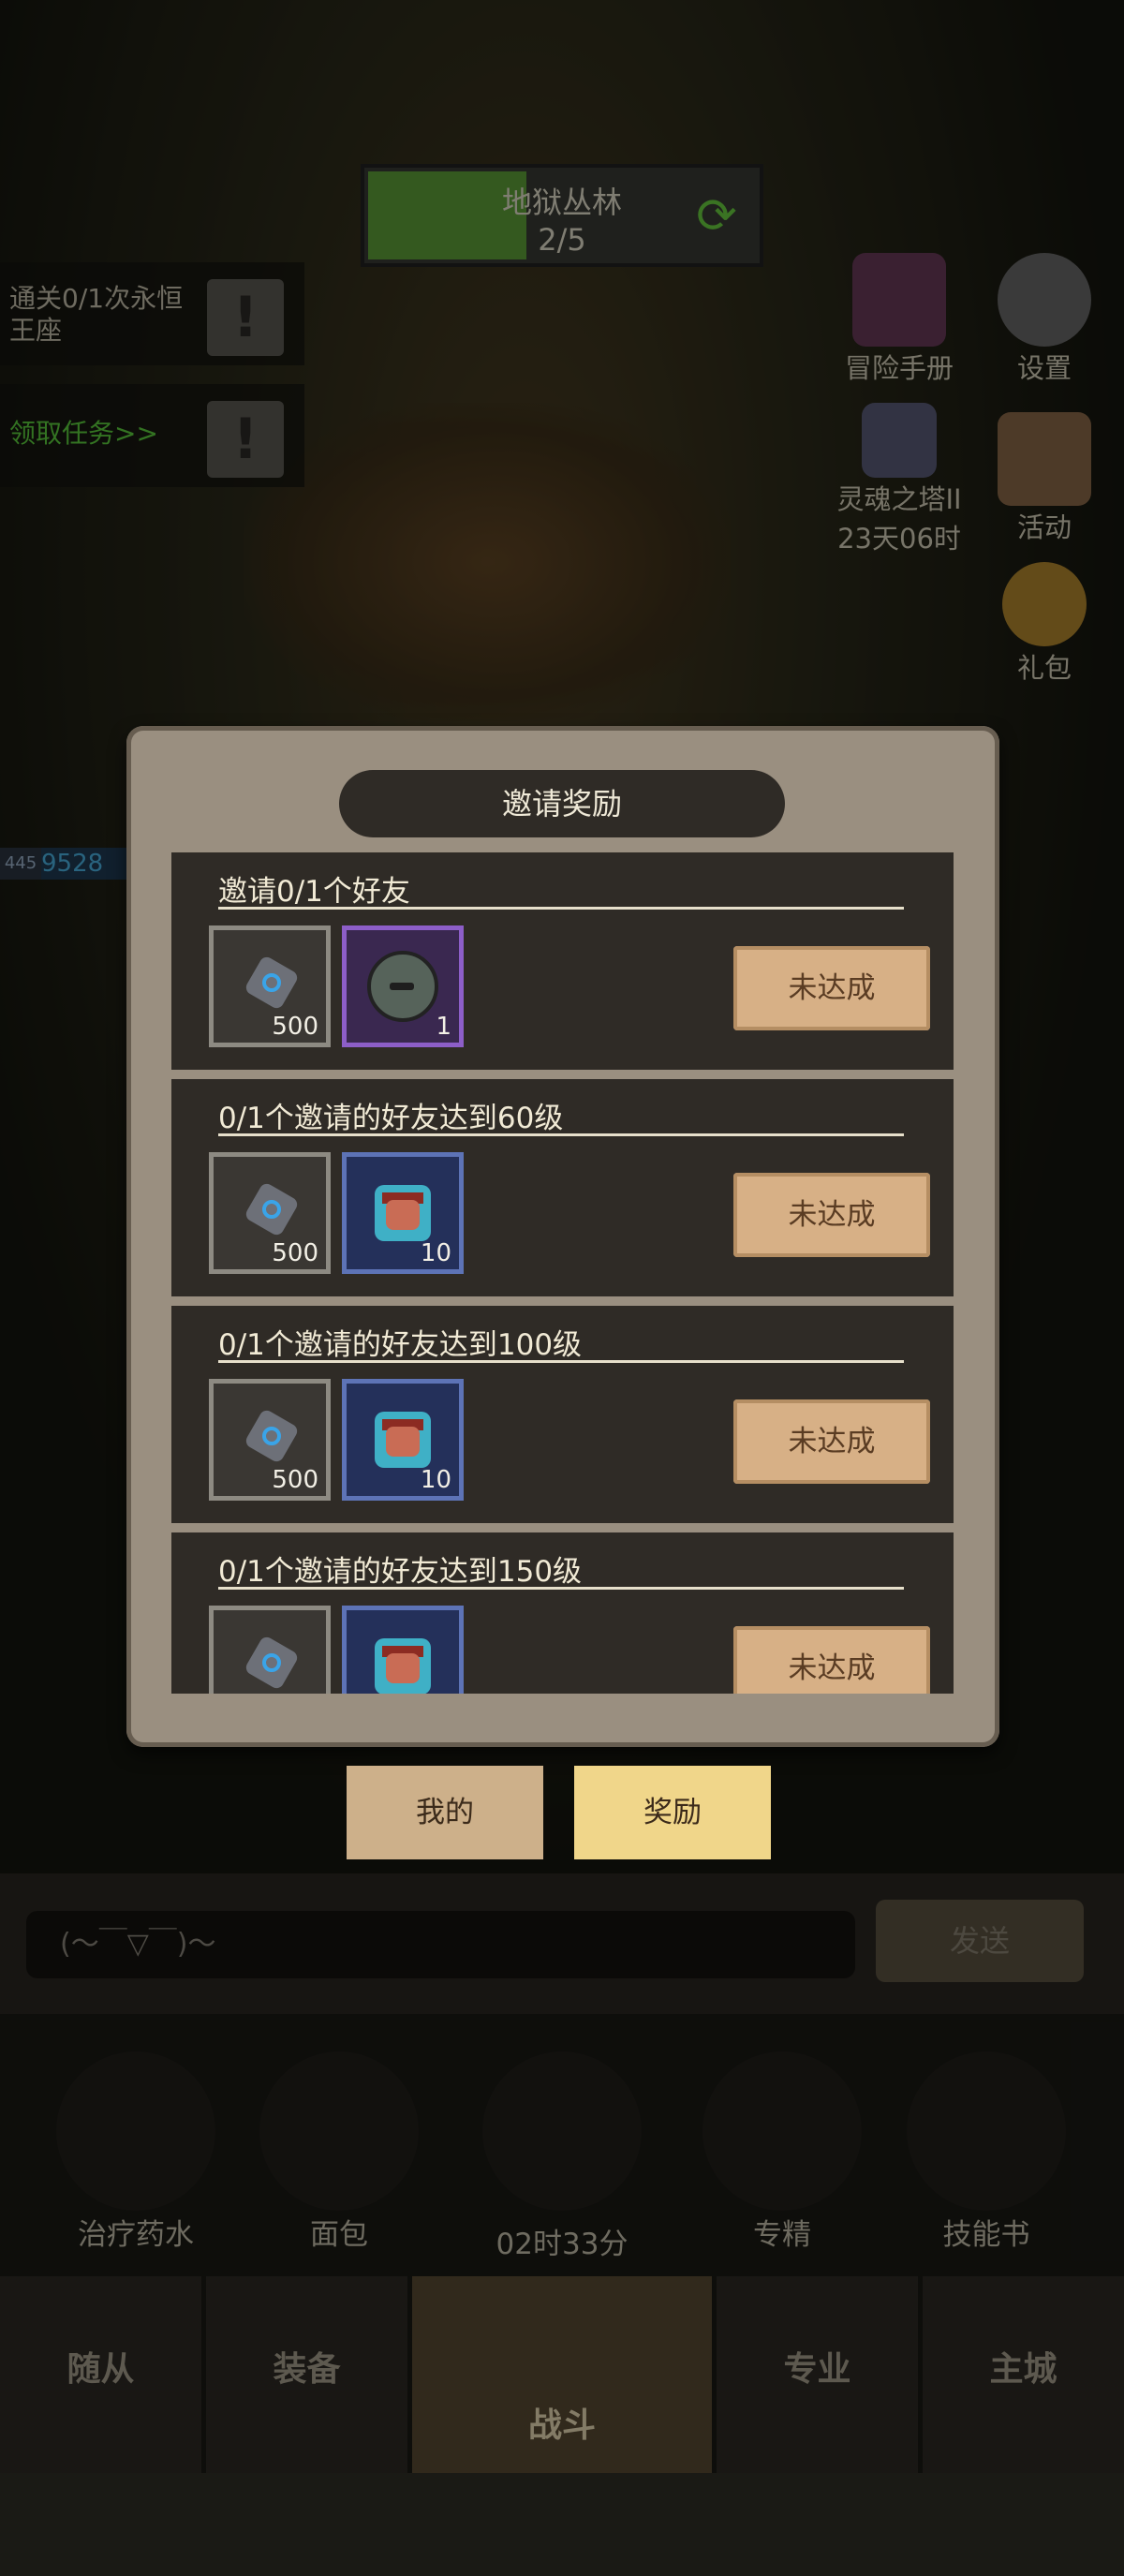 This screenshot has width=1124, height=2576. I want to click on reward-row: 0/1个邀请的好友达到100级 500 10 未达成, so click(562, 1414).